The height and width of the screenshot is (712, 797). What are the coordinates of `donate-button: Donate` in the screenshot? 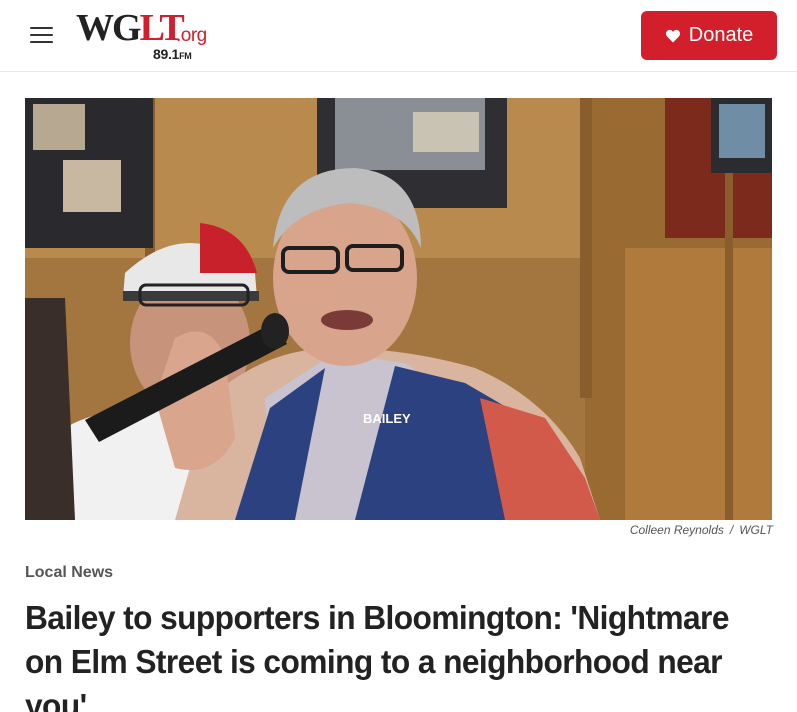 It's located at (709, 35).